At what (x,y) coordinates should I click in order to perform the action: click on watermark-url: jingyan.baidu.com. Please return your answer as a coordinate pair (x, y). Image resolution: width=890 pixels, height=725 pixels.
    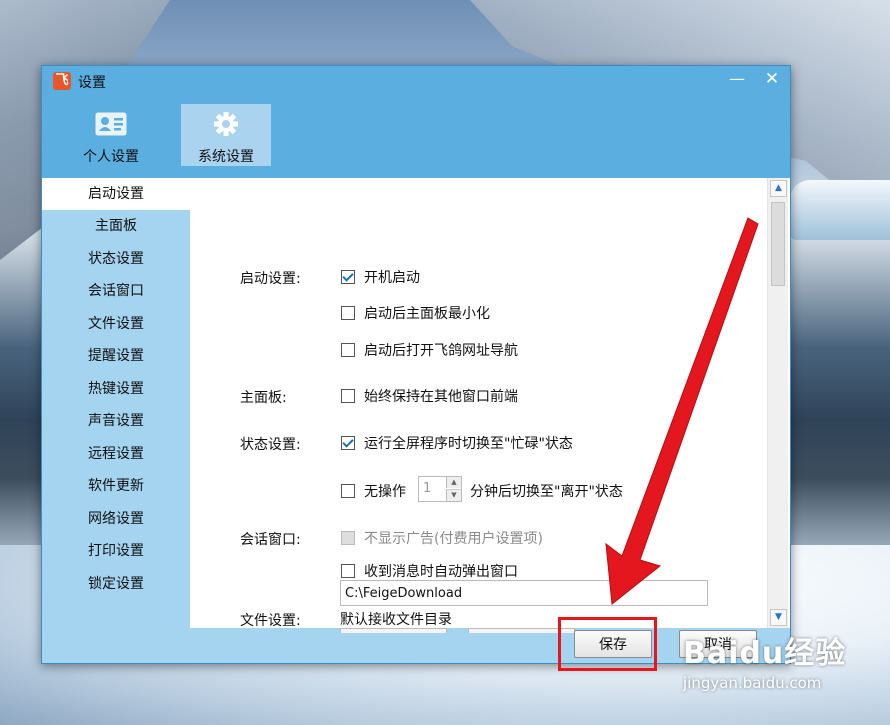
    Looking at the image, I should click on (752, 683).